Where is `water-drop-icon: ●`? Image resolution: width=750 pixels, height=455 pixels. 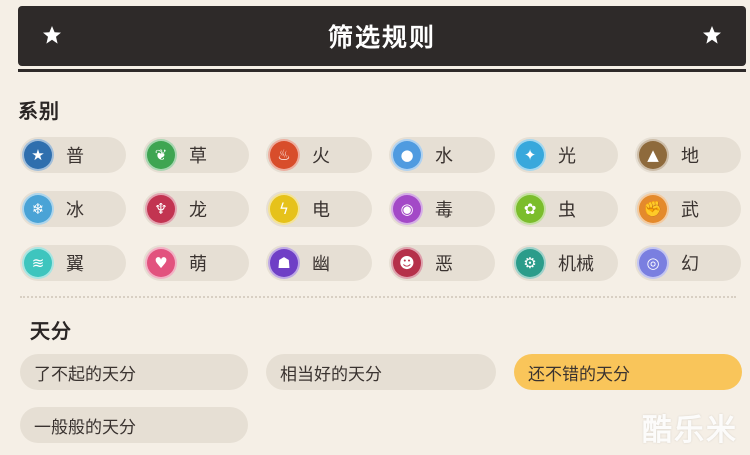 water-drop-icon: ● is located at coordinates (407, 155).